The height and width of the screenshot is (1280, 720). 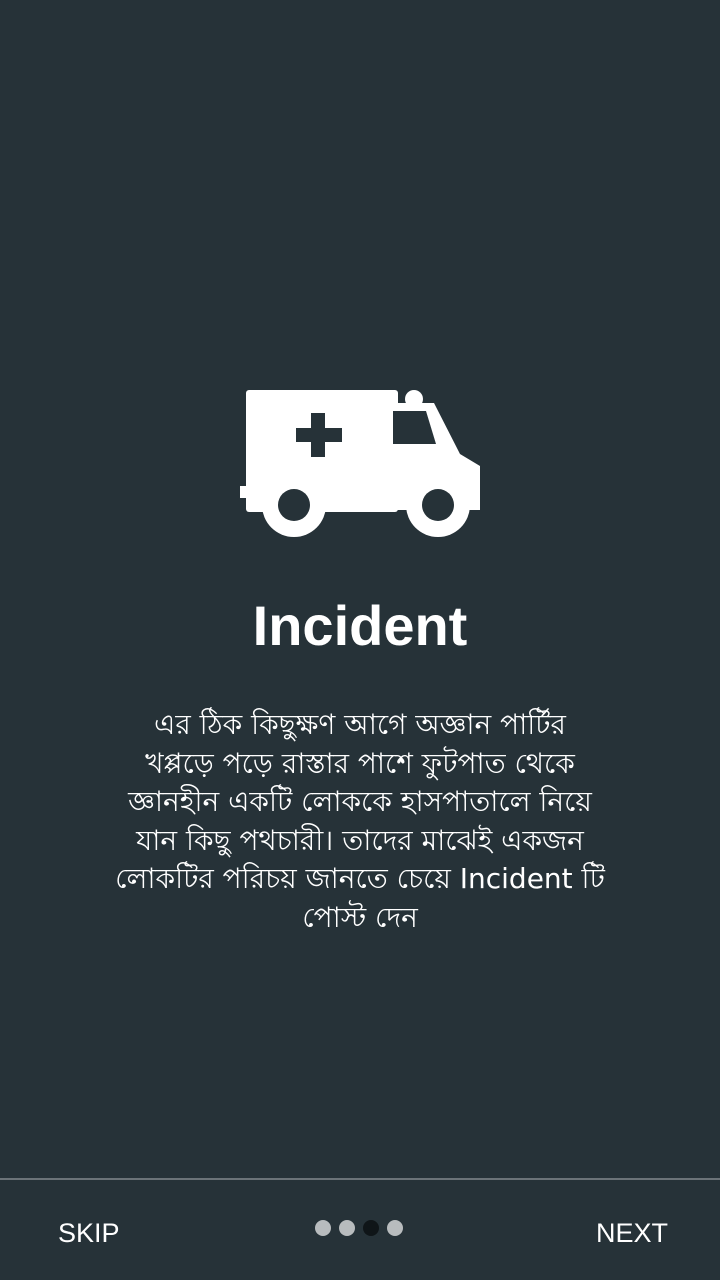 What do you see at coordinates (360, 463) in the screenshot?
I see `ambulance-icon` at bounding box center [360, 463].